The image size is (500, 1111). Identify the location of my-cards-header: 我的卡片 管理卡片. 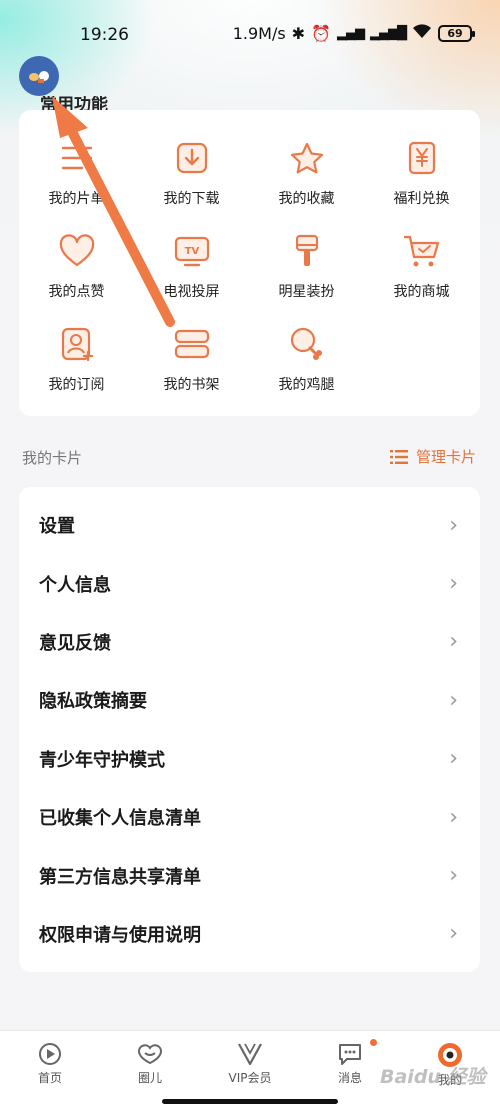
(250, 457).